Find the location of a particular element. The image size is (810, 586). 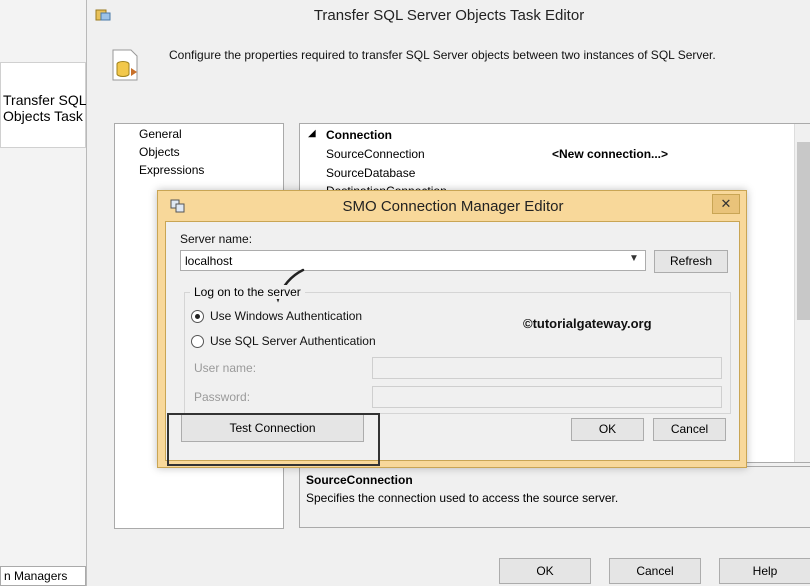

windows-auth-radio is located at coordinates (197, 316).